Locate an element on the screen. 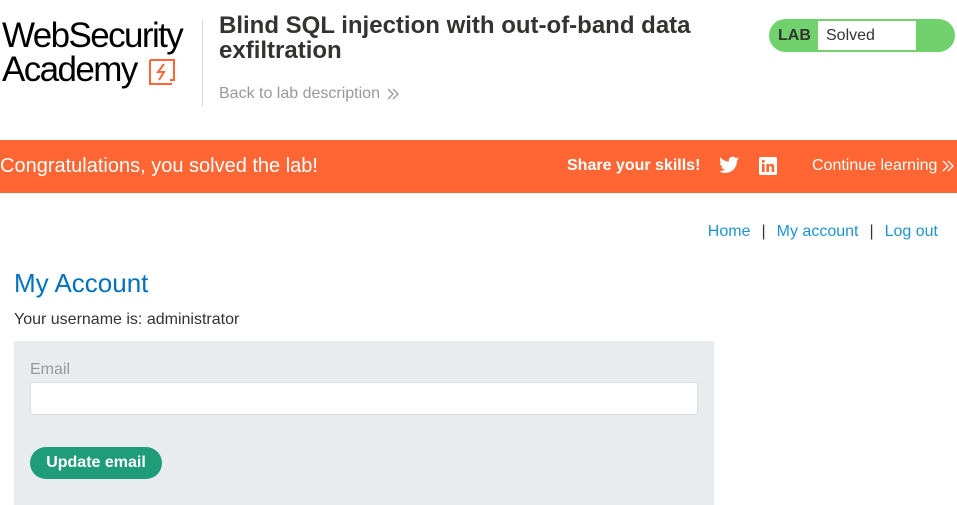 Image resolution: width=957 pixels, height=505 pixels. logo-mark-icon is located at coordinates (162, 72).